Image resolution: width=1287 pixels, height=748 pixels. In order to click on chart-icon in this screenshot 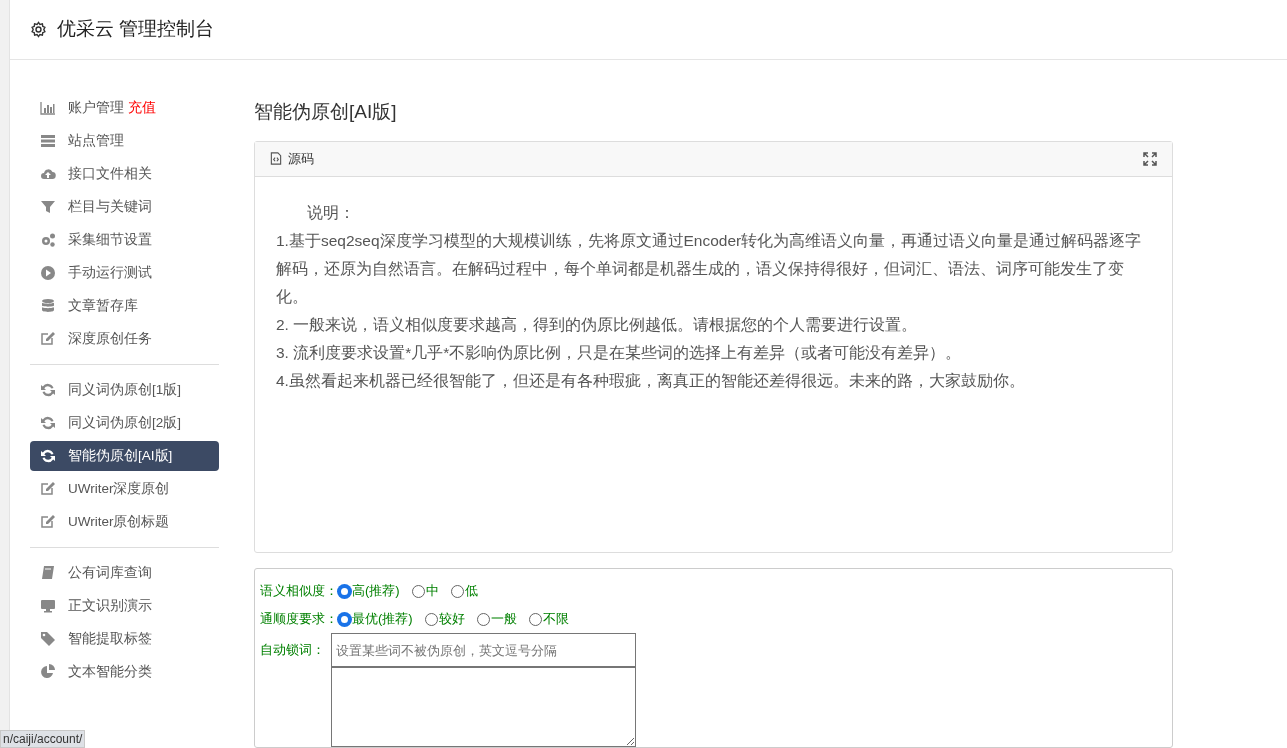, I will do `click(48, 108)`.